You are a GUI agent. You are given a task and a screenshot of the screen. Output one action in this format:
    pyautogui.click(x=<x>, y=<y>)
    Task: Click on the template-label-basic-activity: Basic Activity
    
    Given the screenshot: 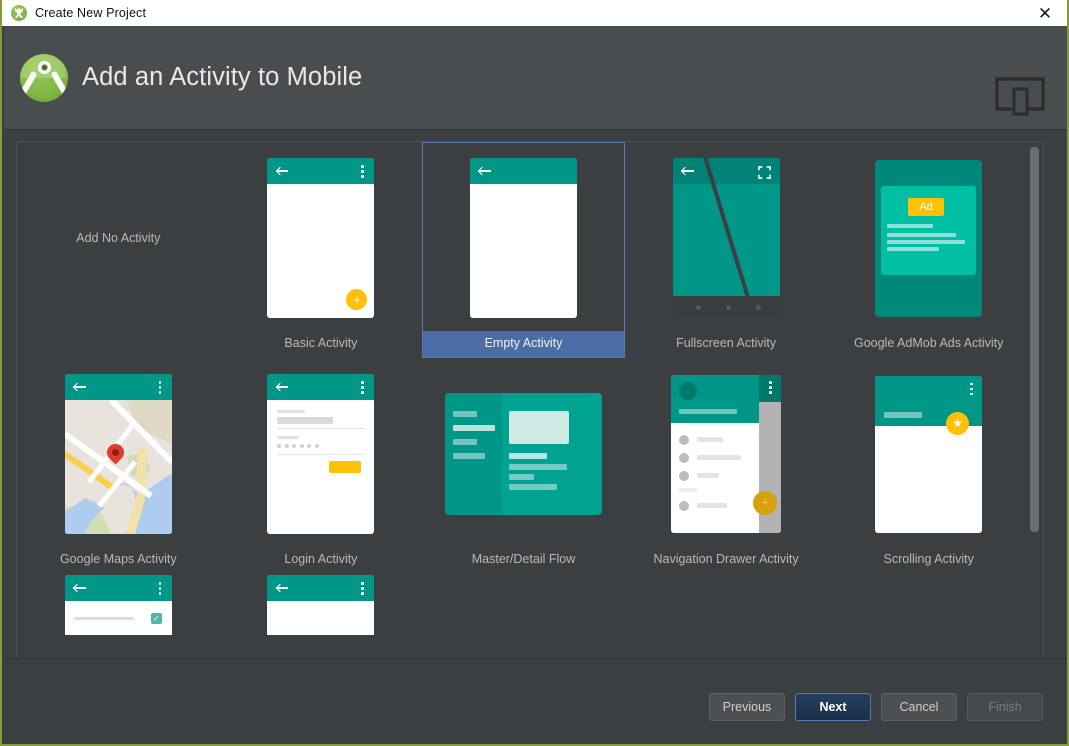 What is the action you would take?
    pyautogui.click(x=321, y=343)
    